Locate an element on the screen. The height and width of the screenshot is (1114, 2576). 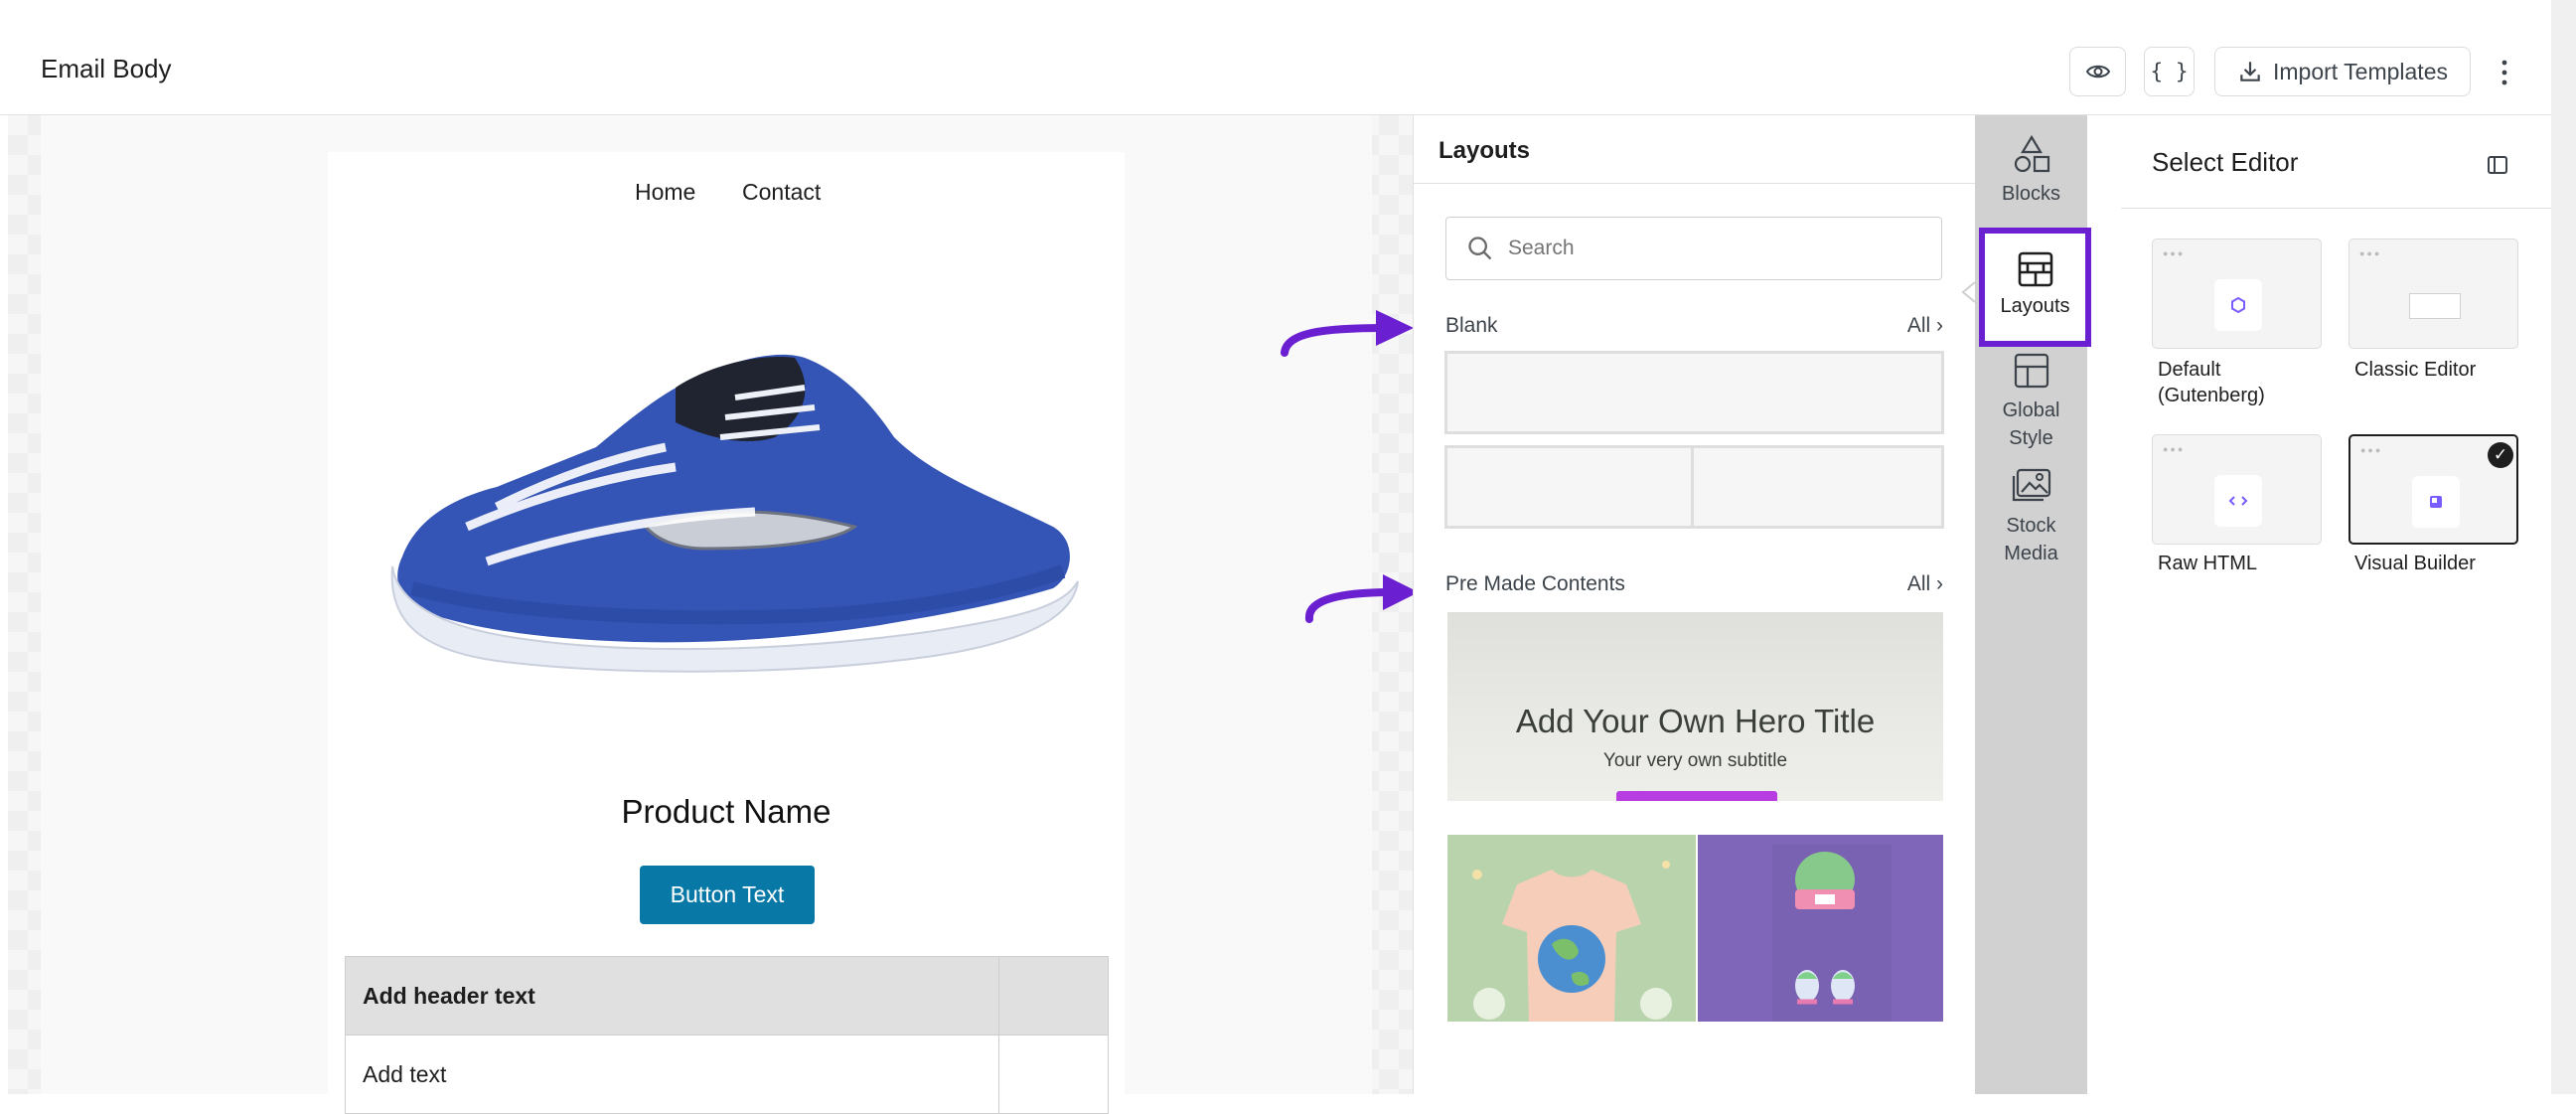
premade-tshirt-template is located at coordinates (1571, 928).